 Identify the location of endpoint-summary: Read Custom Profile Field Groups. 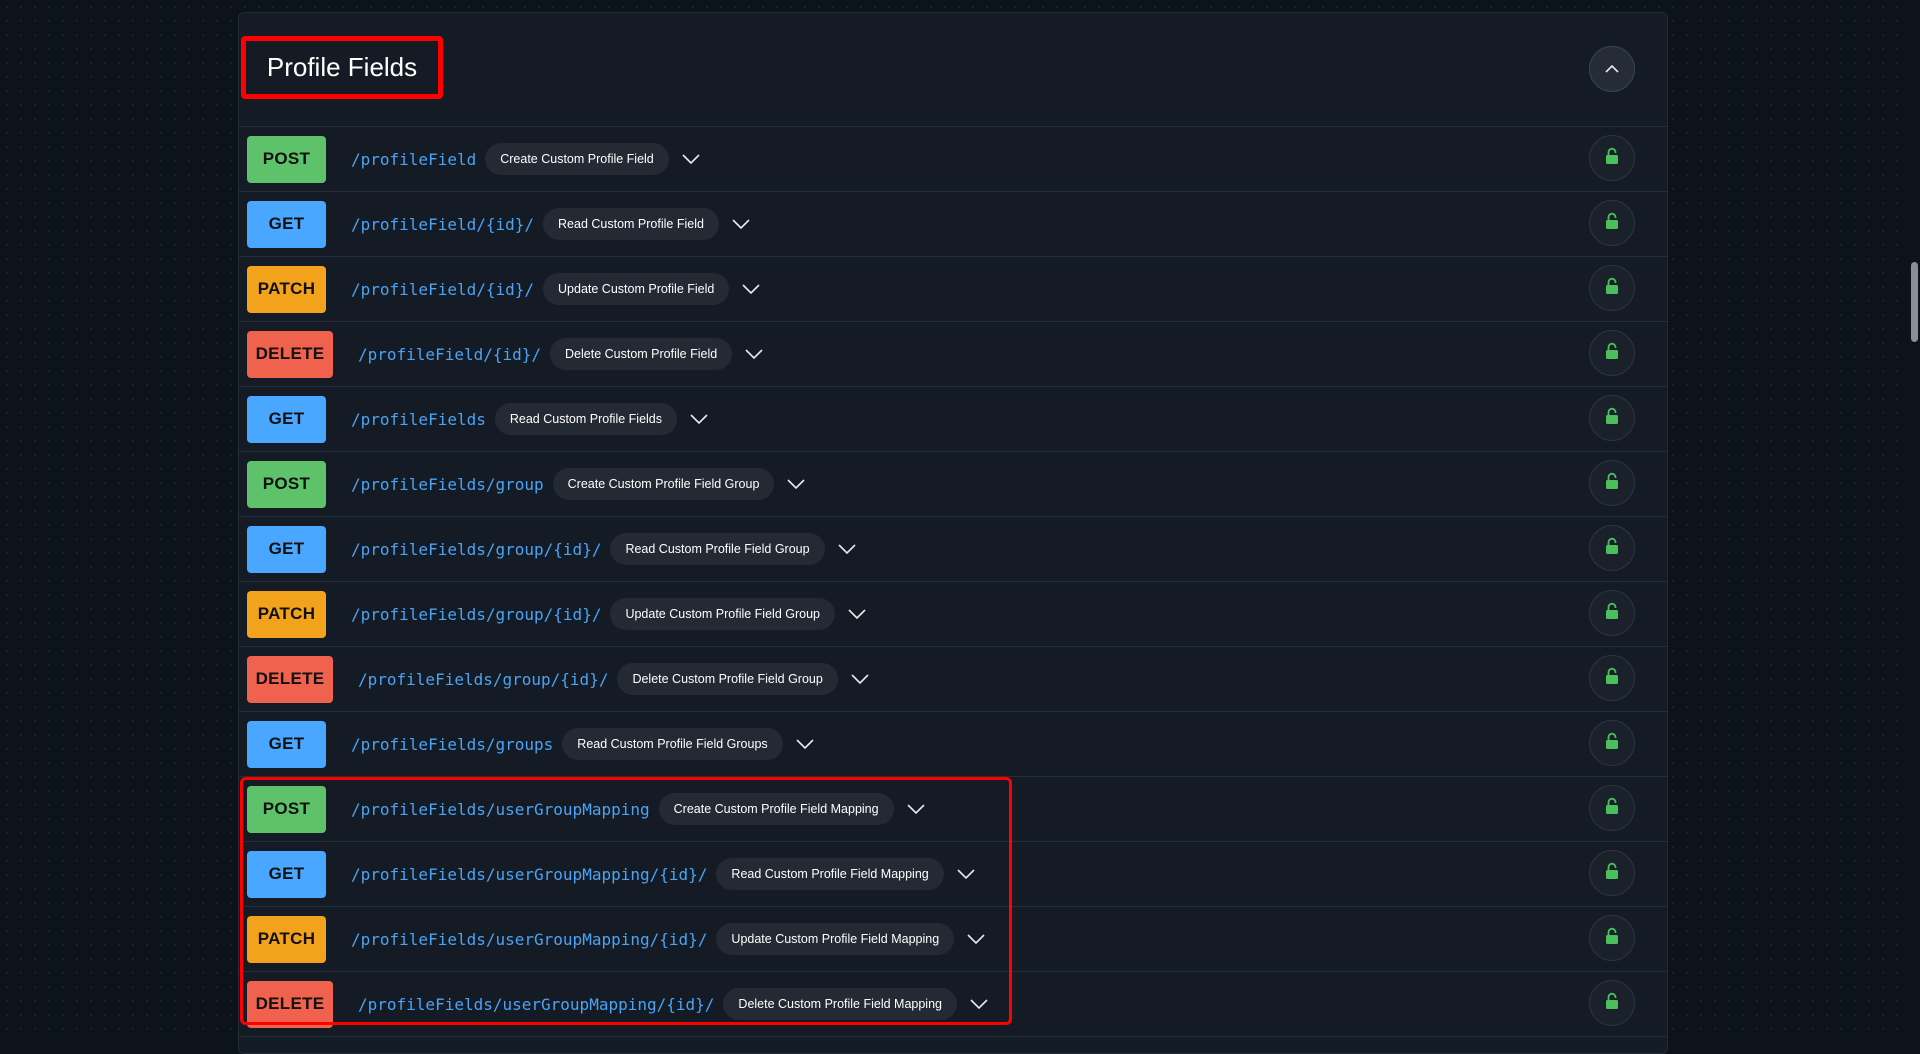
(672, 744).